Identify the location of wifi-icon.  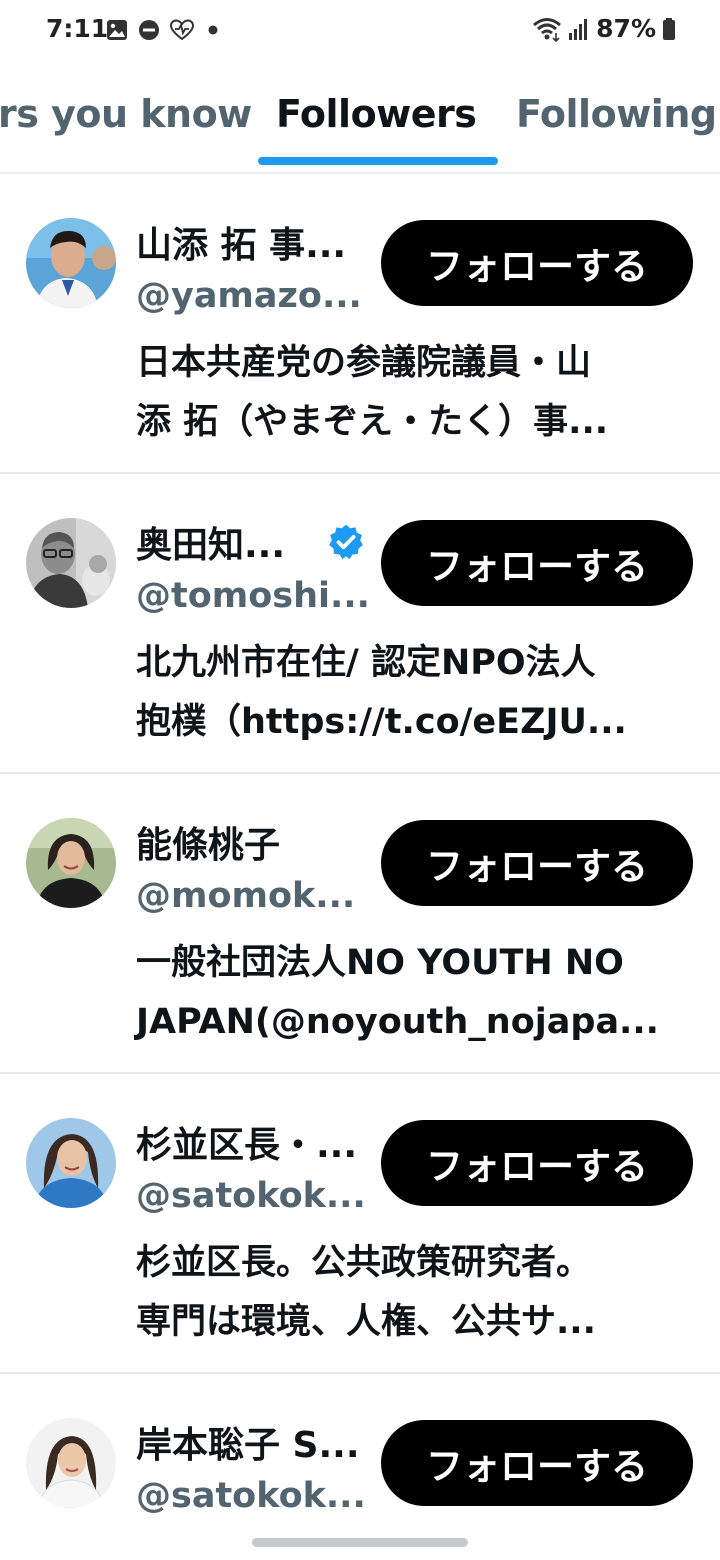
(547, 29).